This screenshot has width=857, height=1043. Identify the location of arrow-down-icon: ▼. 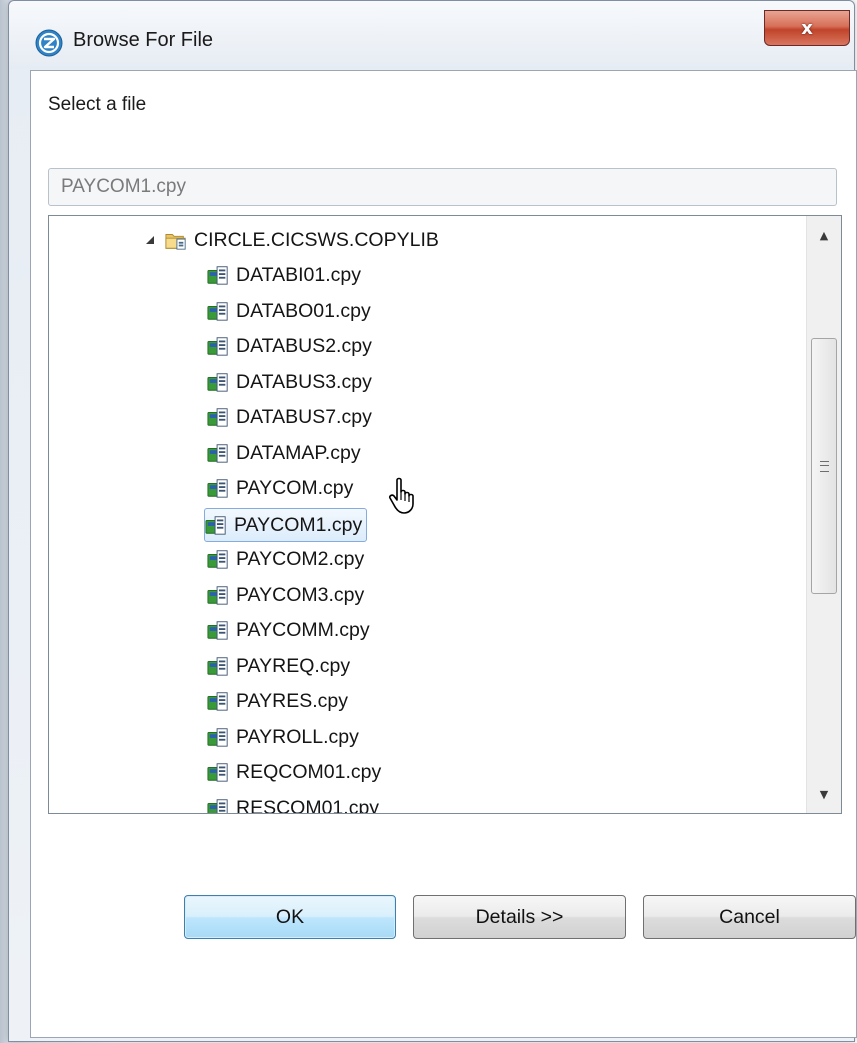
(824, 794).